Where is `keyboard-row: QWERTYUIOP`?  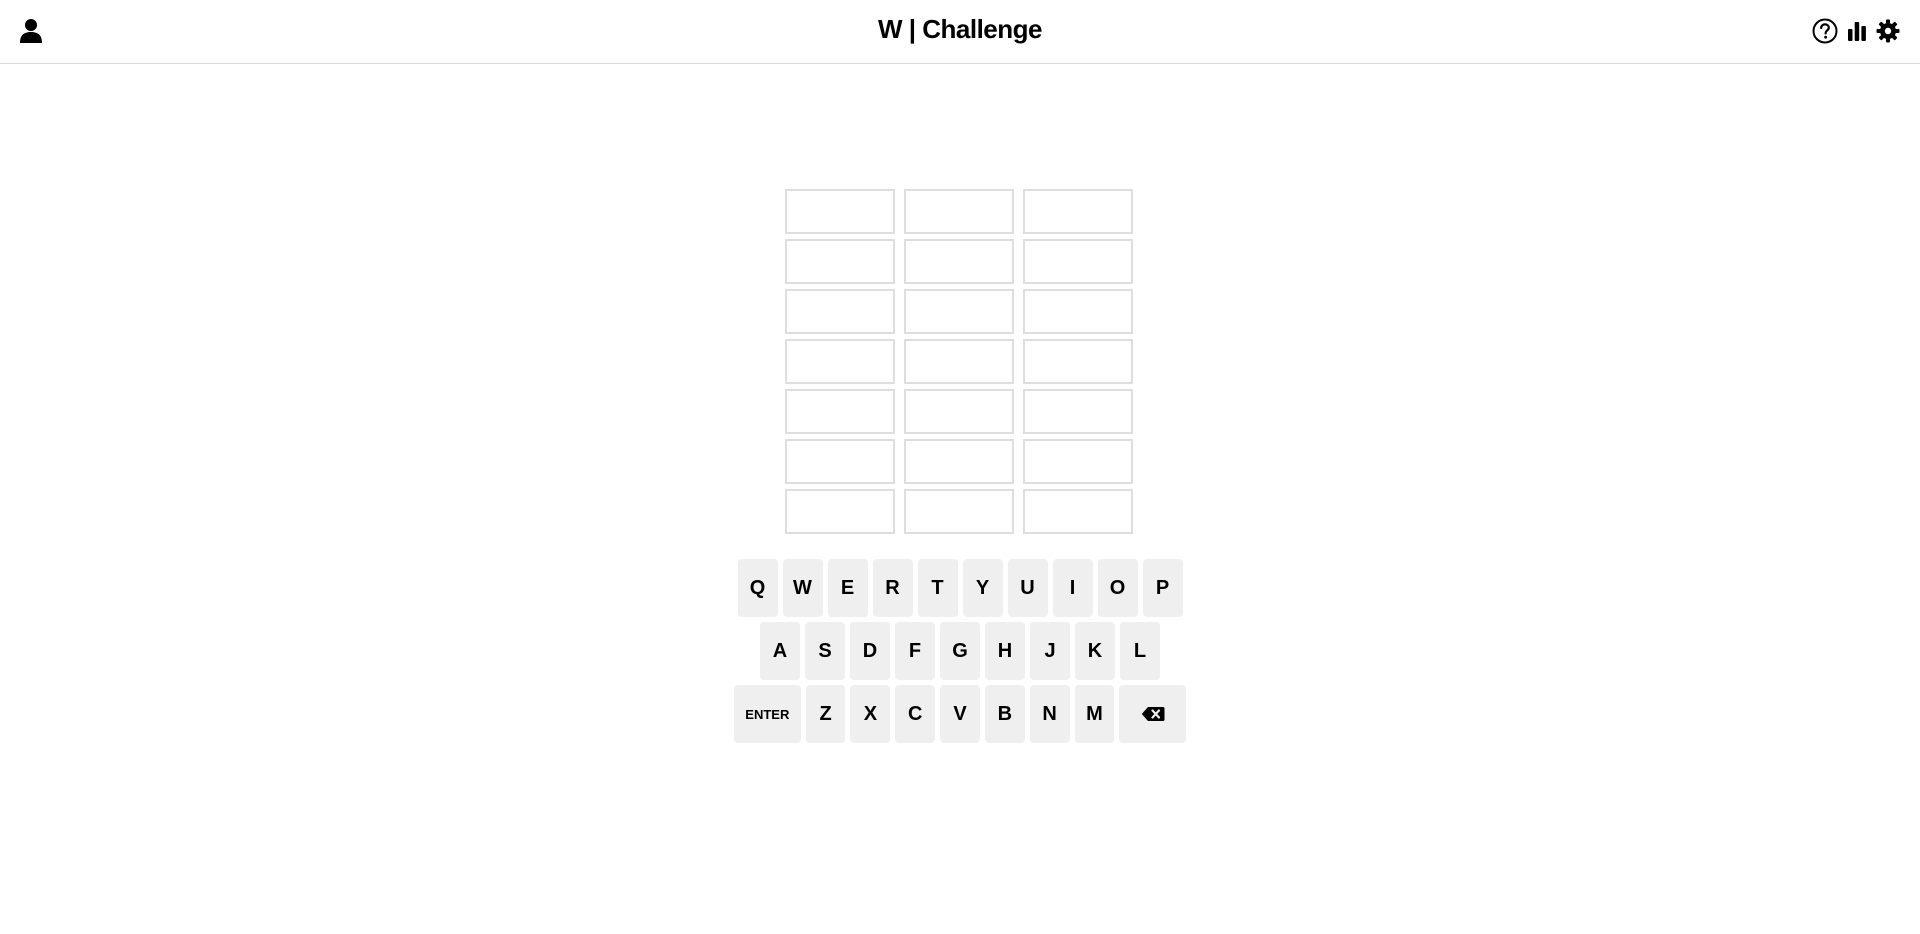
keyboard-row: QWERTYUIOP is located at coordinates (960, 588).